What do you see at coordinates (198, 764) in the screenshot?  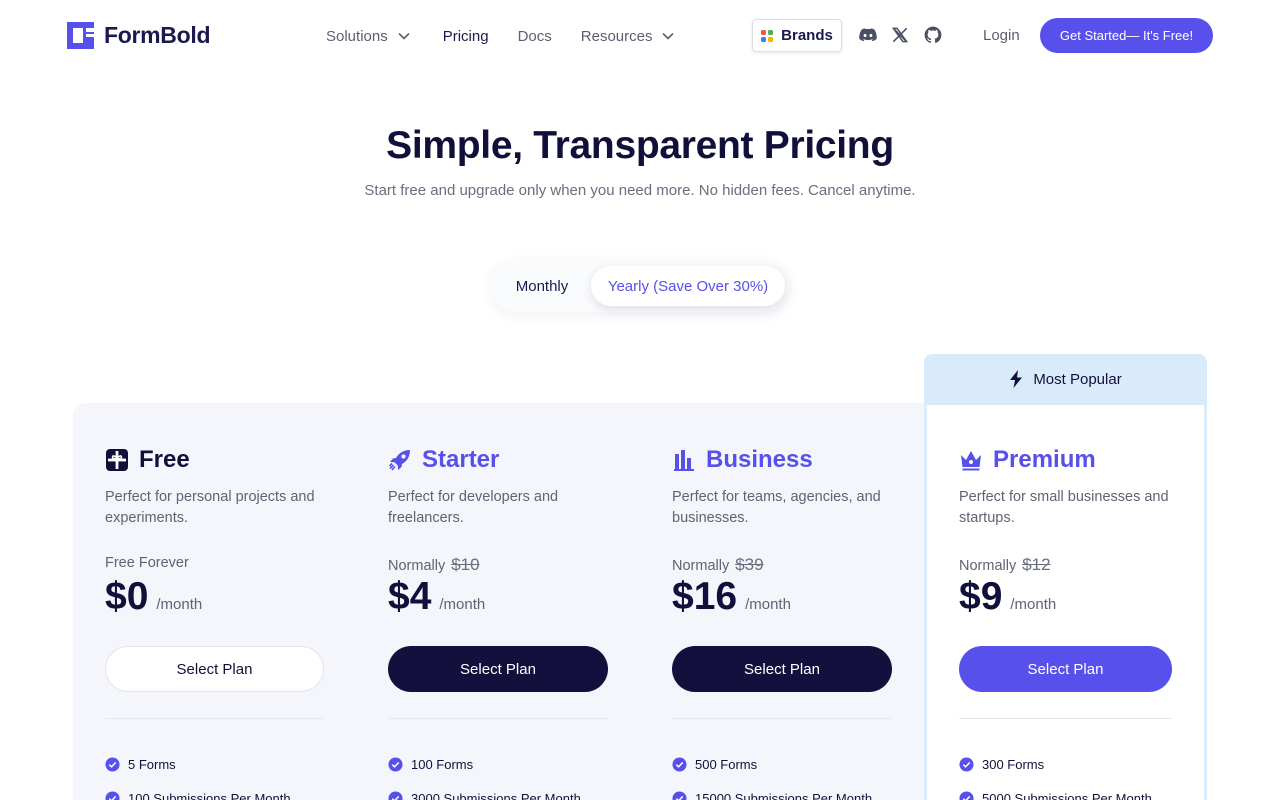 I see `feature-item: 5 Forms` at bounding box center [198, 764].